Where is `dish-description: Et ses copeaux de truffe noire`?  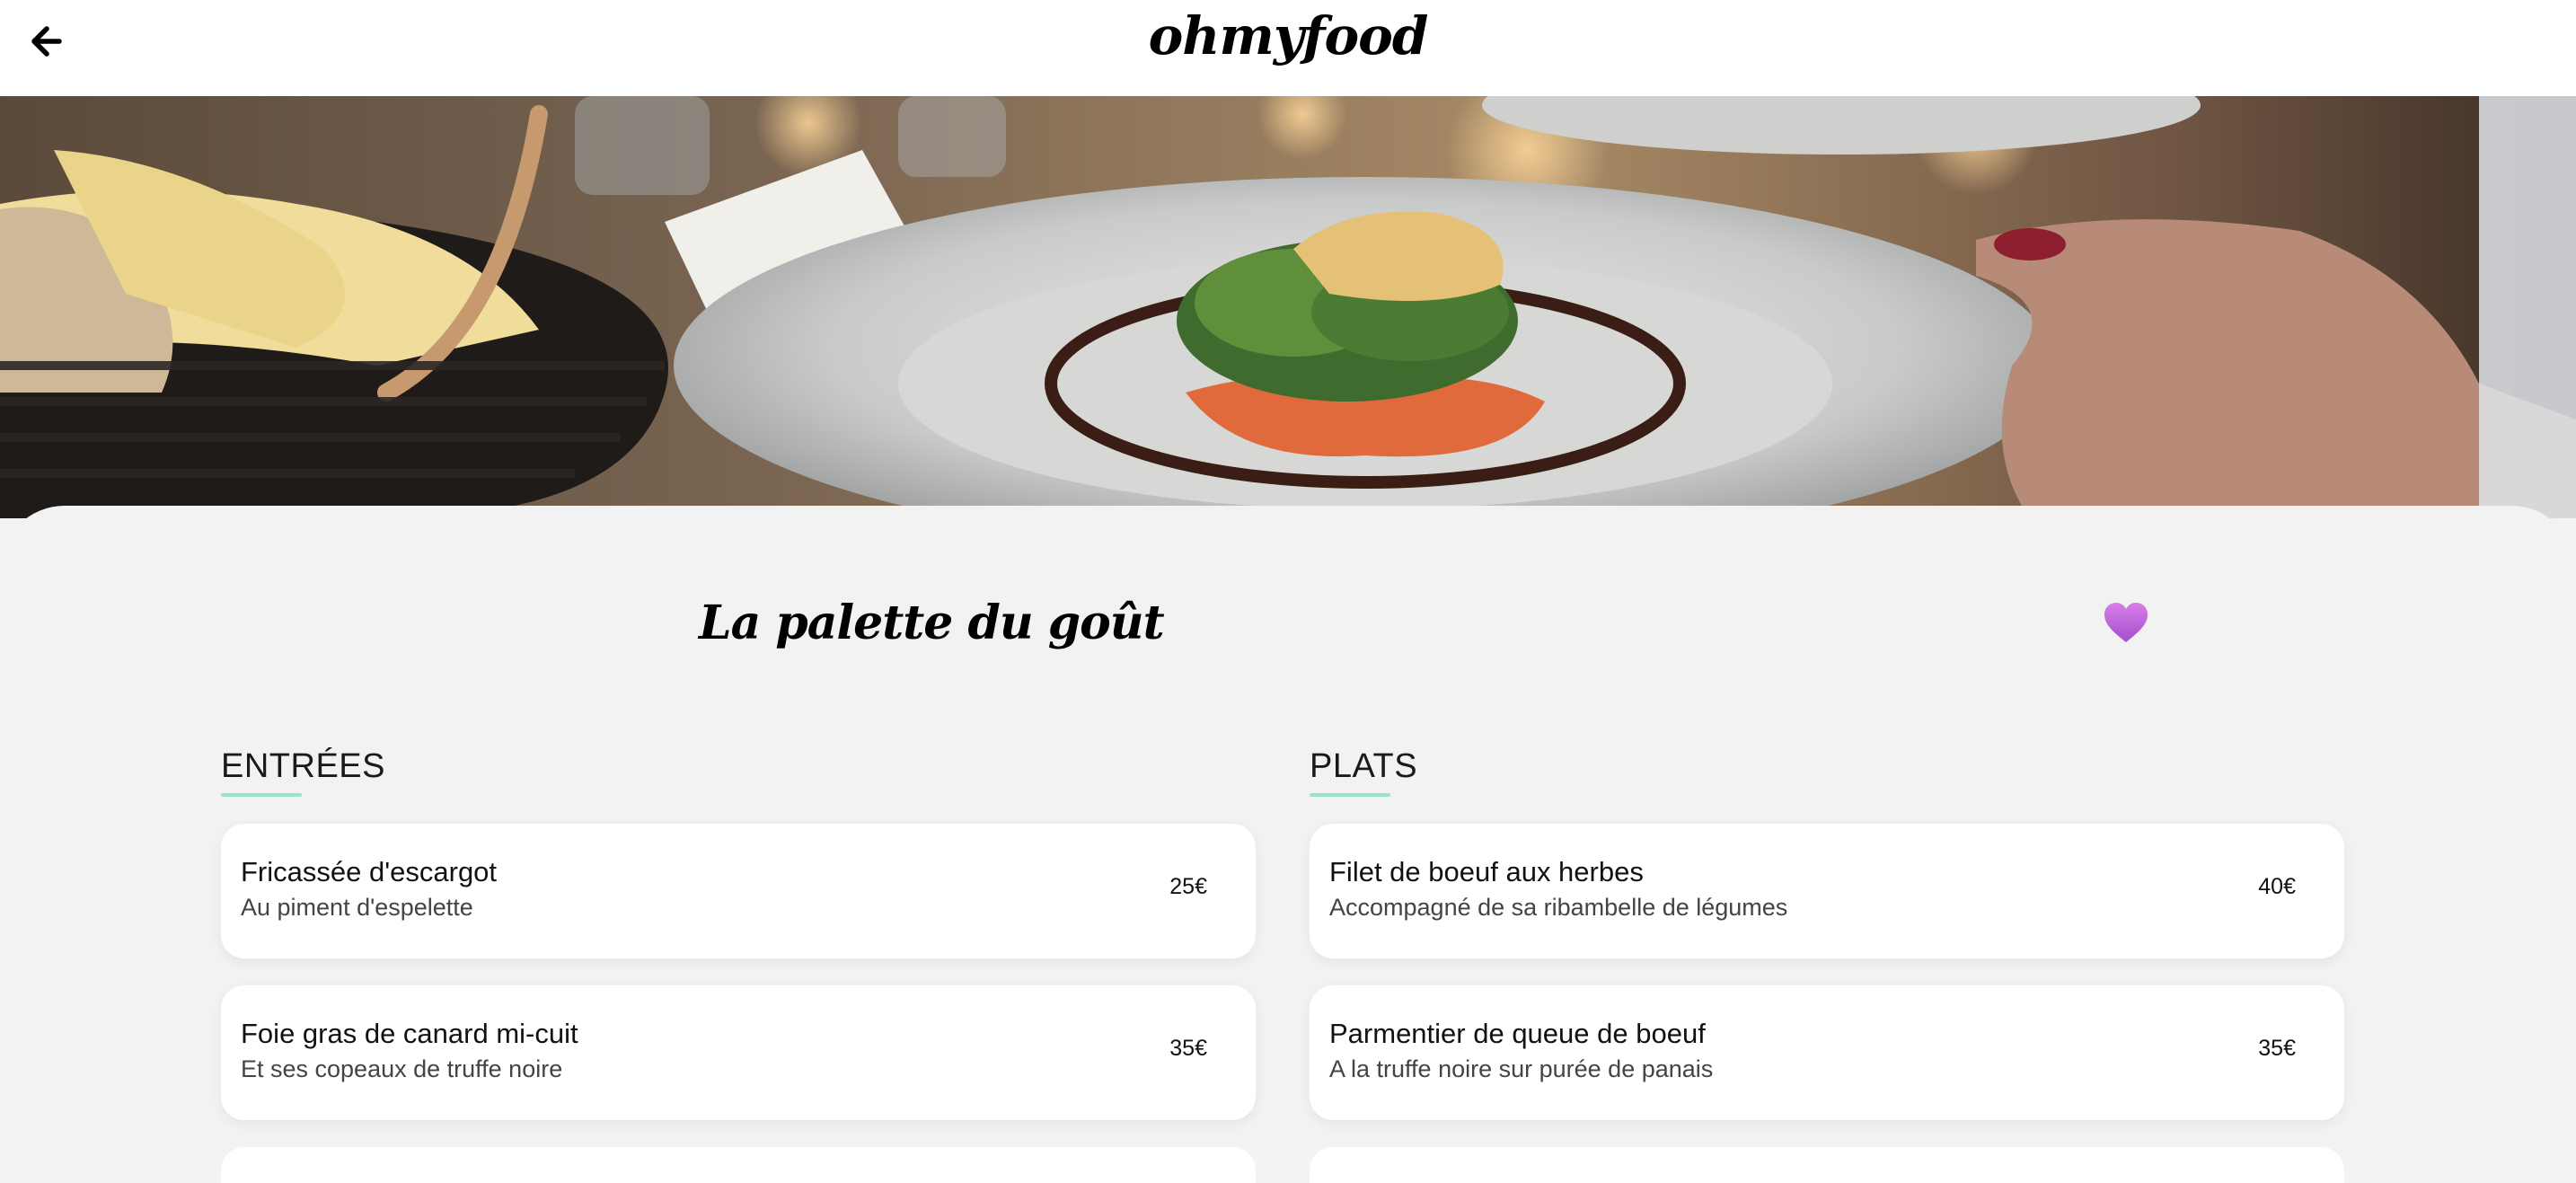 dish-description: Et ses copeaux de truffe noire is located at coordinates (402, 1068).